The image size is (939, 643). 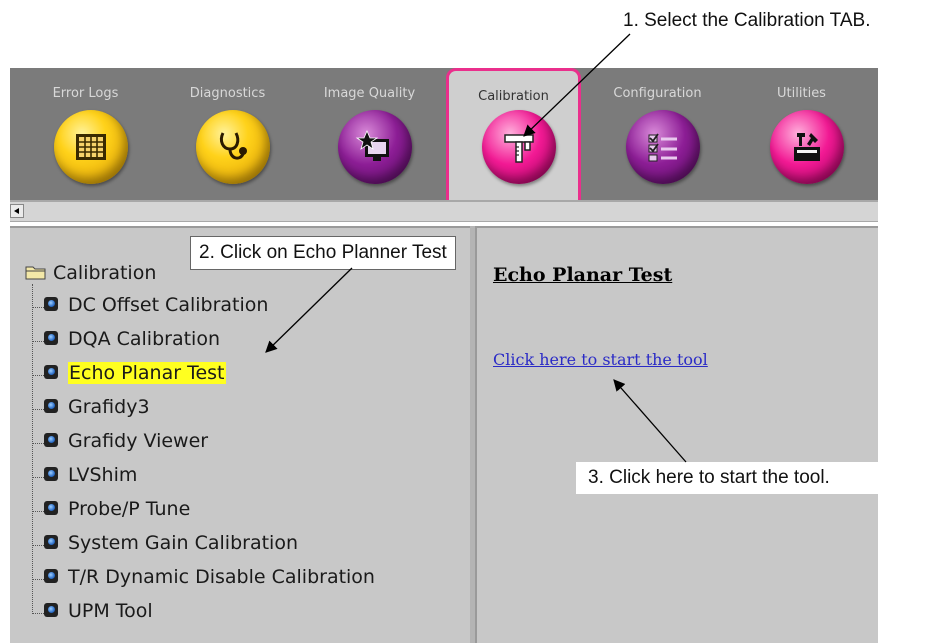 What do you see at coordinates (227, 93) in the screenshot?
I see `tab-label: Diagnostics` at bounding box center [227, 93].